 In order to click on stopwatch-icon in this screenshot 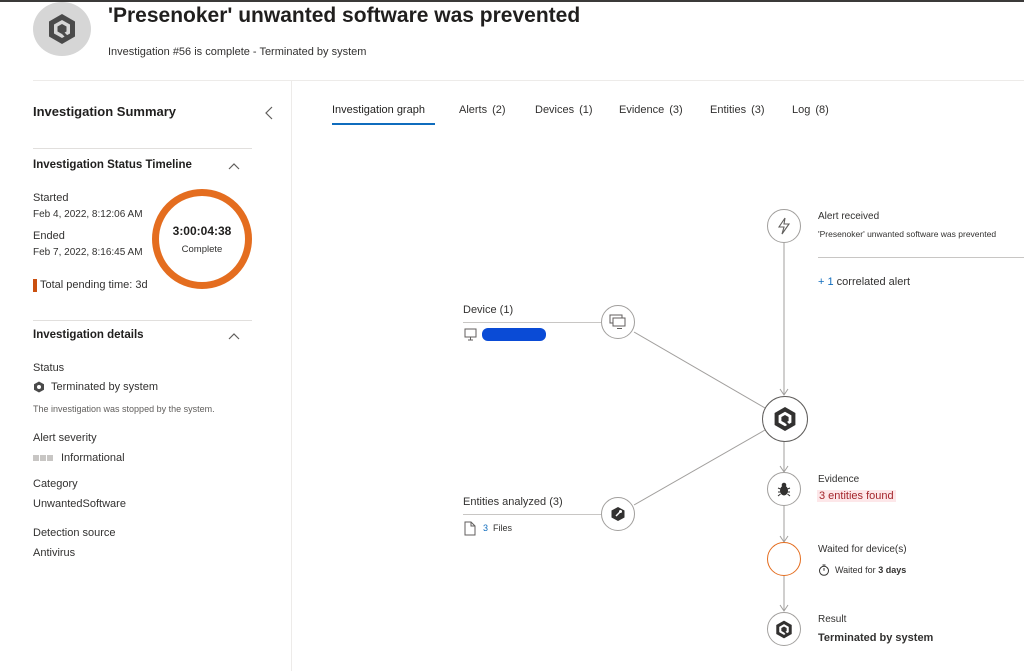, I will do `click(824, 570)`.